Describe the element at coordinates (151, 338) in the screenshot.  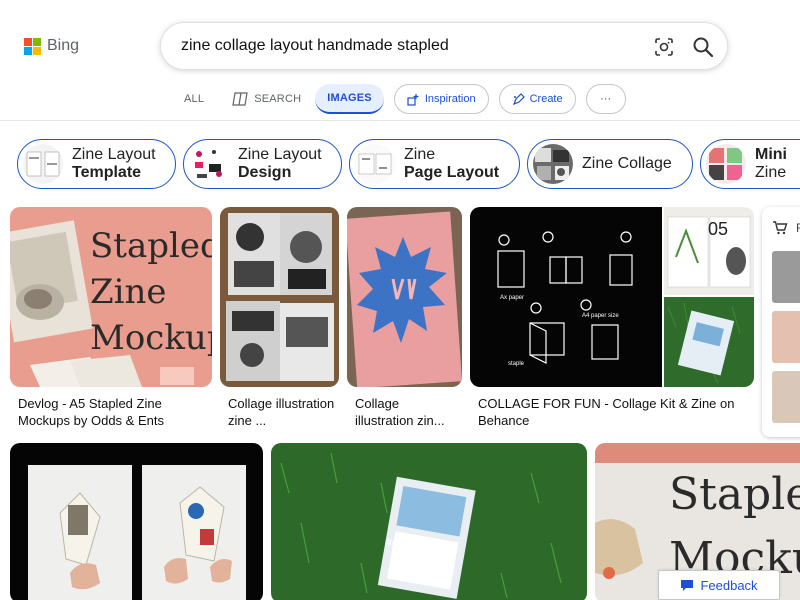
I see `image-text-line: Mockups` at that location.